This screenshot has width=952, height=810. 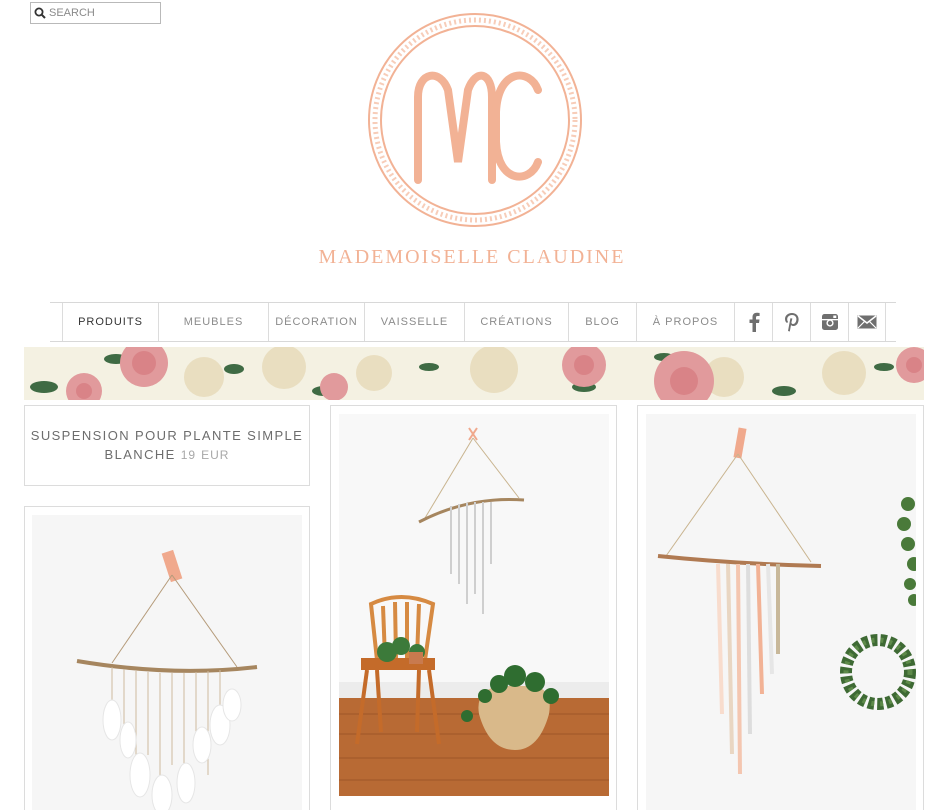 What do you see at coordinates (475, 120) in the screenshot?
I see `monogram-logo` at bounding box center [475, 120].